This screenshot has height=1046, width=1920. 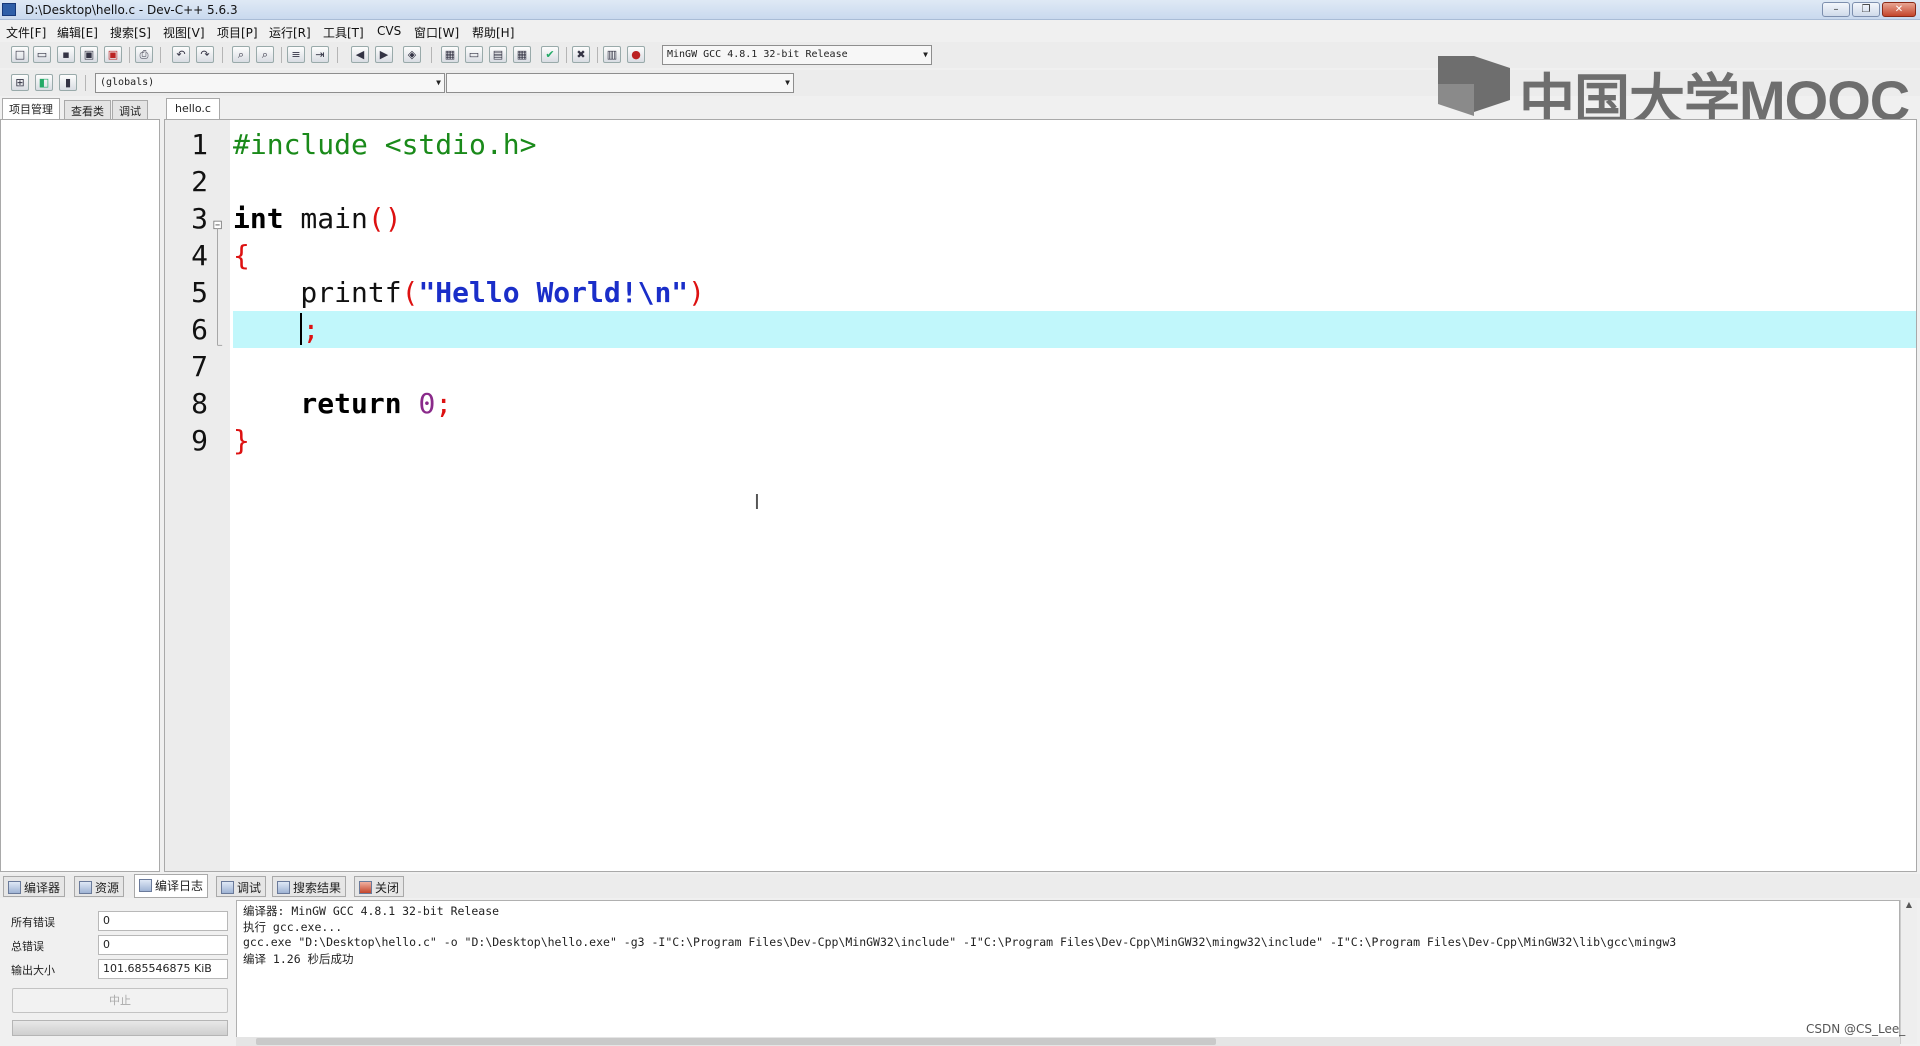 What do you see at coordinates (199, 144) in the screenshot?
I see `line-number: 1` at bounding box center [199, 144].